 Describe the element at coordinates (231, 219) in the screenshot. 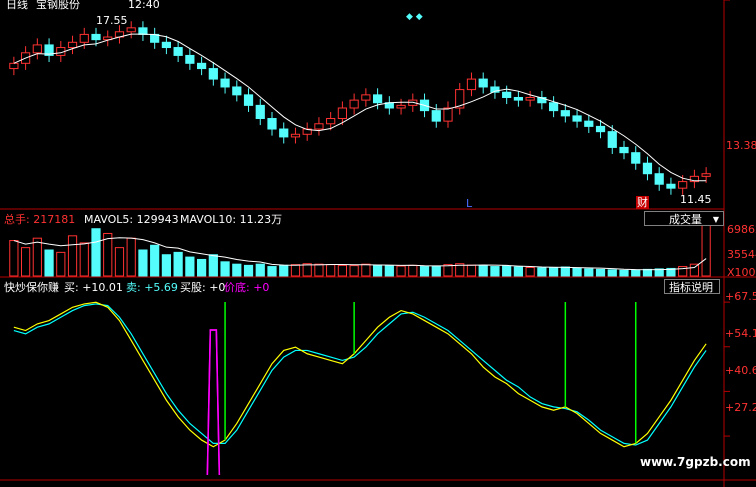

I see `mavol10-label: MAVOL10: 11.23万` at that location.